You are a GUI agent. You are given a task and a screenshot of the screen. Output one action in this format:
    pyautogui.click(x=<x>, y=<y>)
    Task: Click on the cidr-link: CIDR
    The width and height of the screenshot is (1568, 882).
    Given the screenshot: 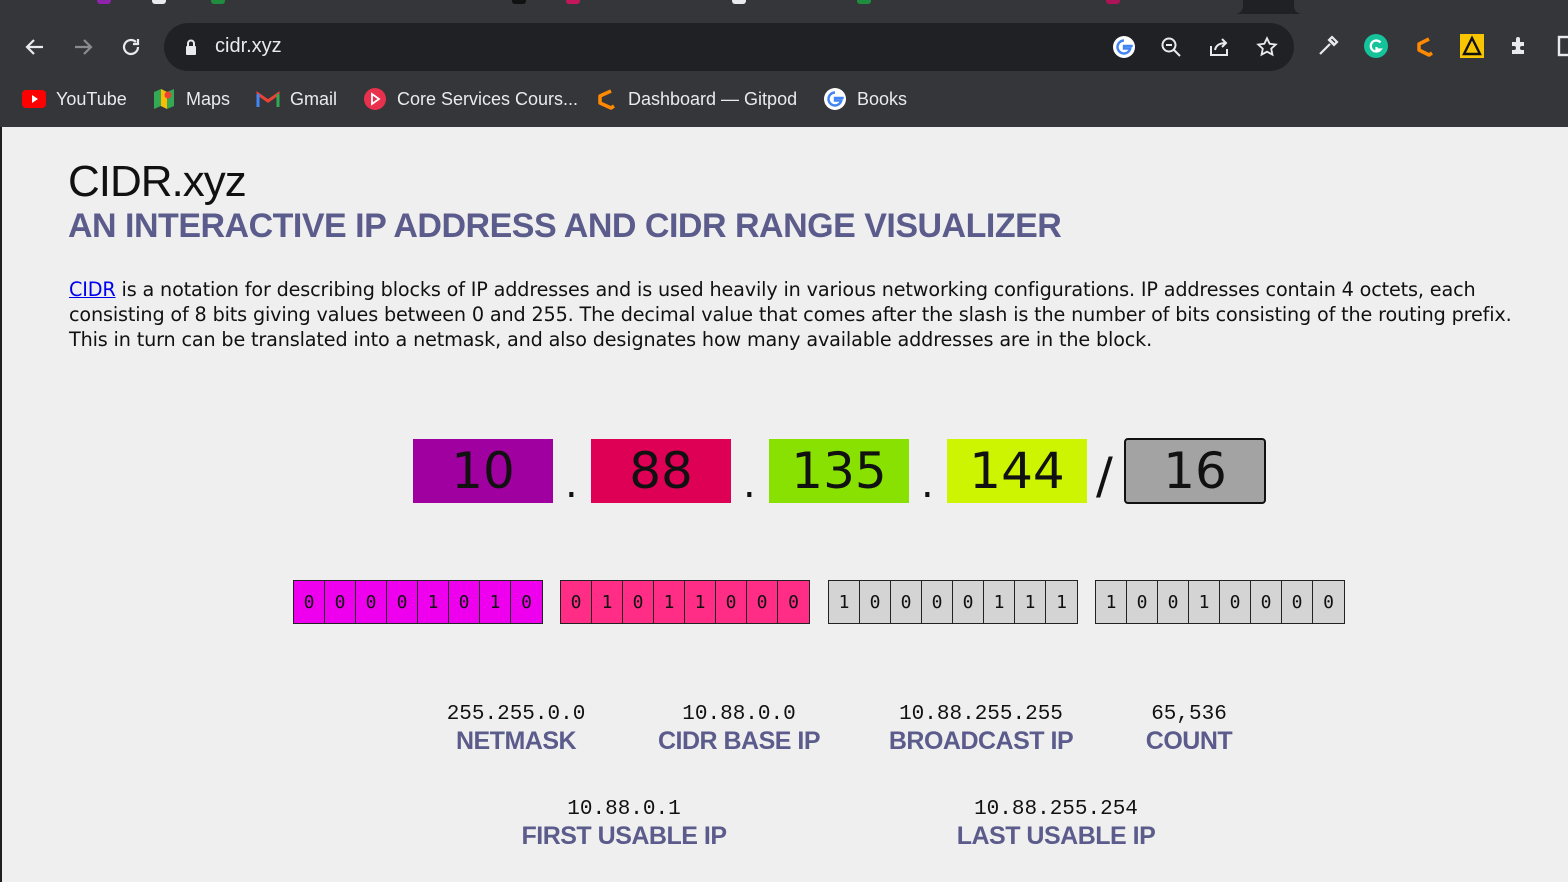 What is the action you would take?
    pyautogui.click(x=92, y=289)
    